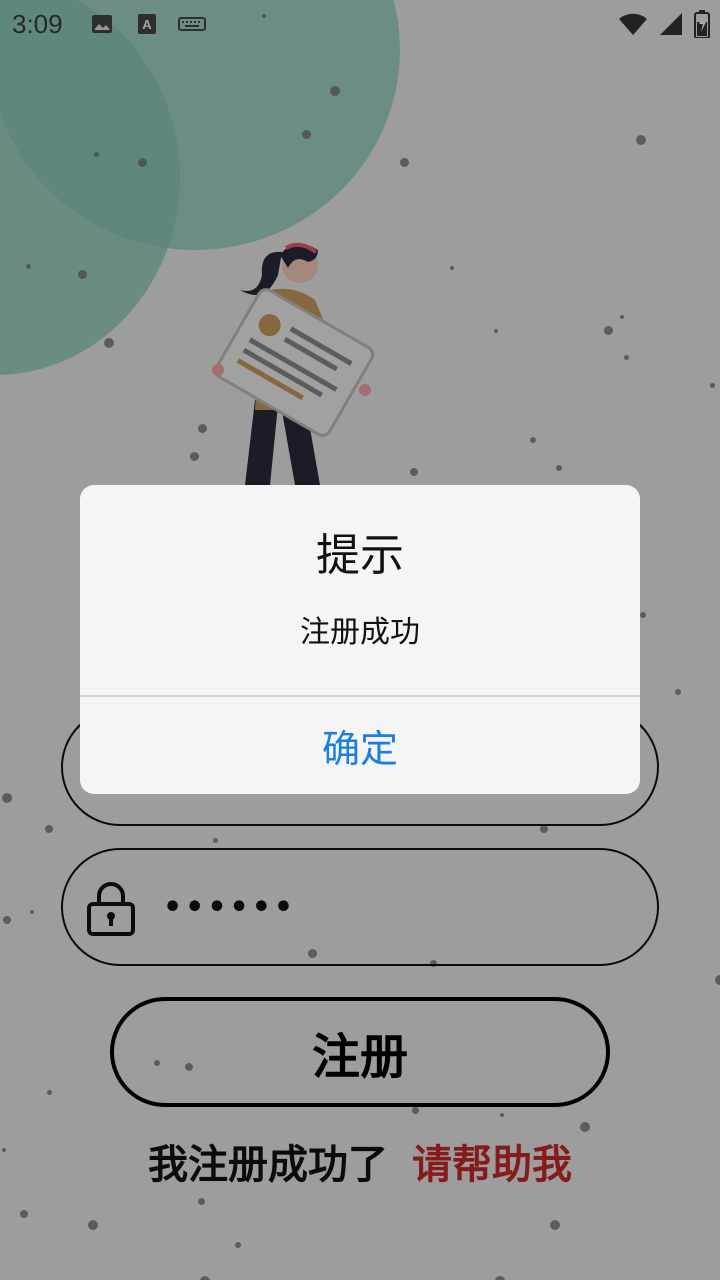  What do you see at coordinates (360, 745) in the screenshot?
I see `dialog-ok-button: 确定` at bounding box center [360, 745].